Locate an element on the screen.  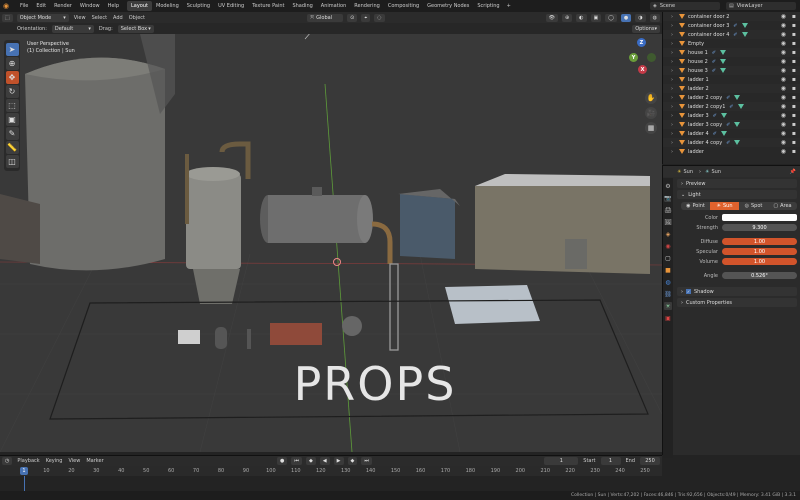
viewport-menu-object: Object is located at coordinates (137, 18).